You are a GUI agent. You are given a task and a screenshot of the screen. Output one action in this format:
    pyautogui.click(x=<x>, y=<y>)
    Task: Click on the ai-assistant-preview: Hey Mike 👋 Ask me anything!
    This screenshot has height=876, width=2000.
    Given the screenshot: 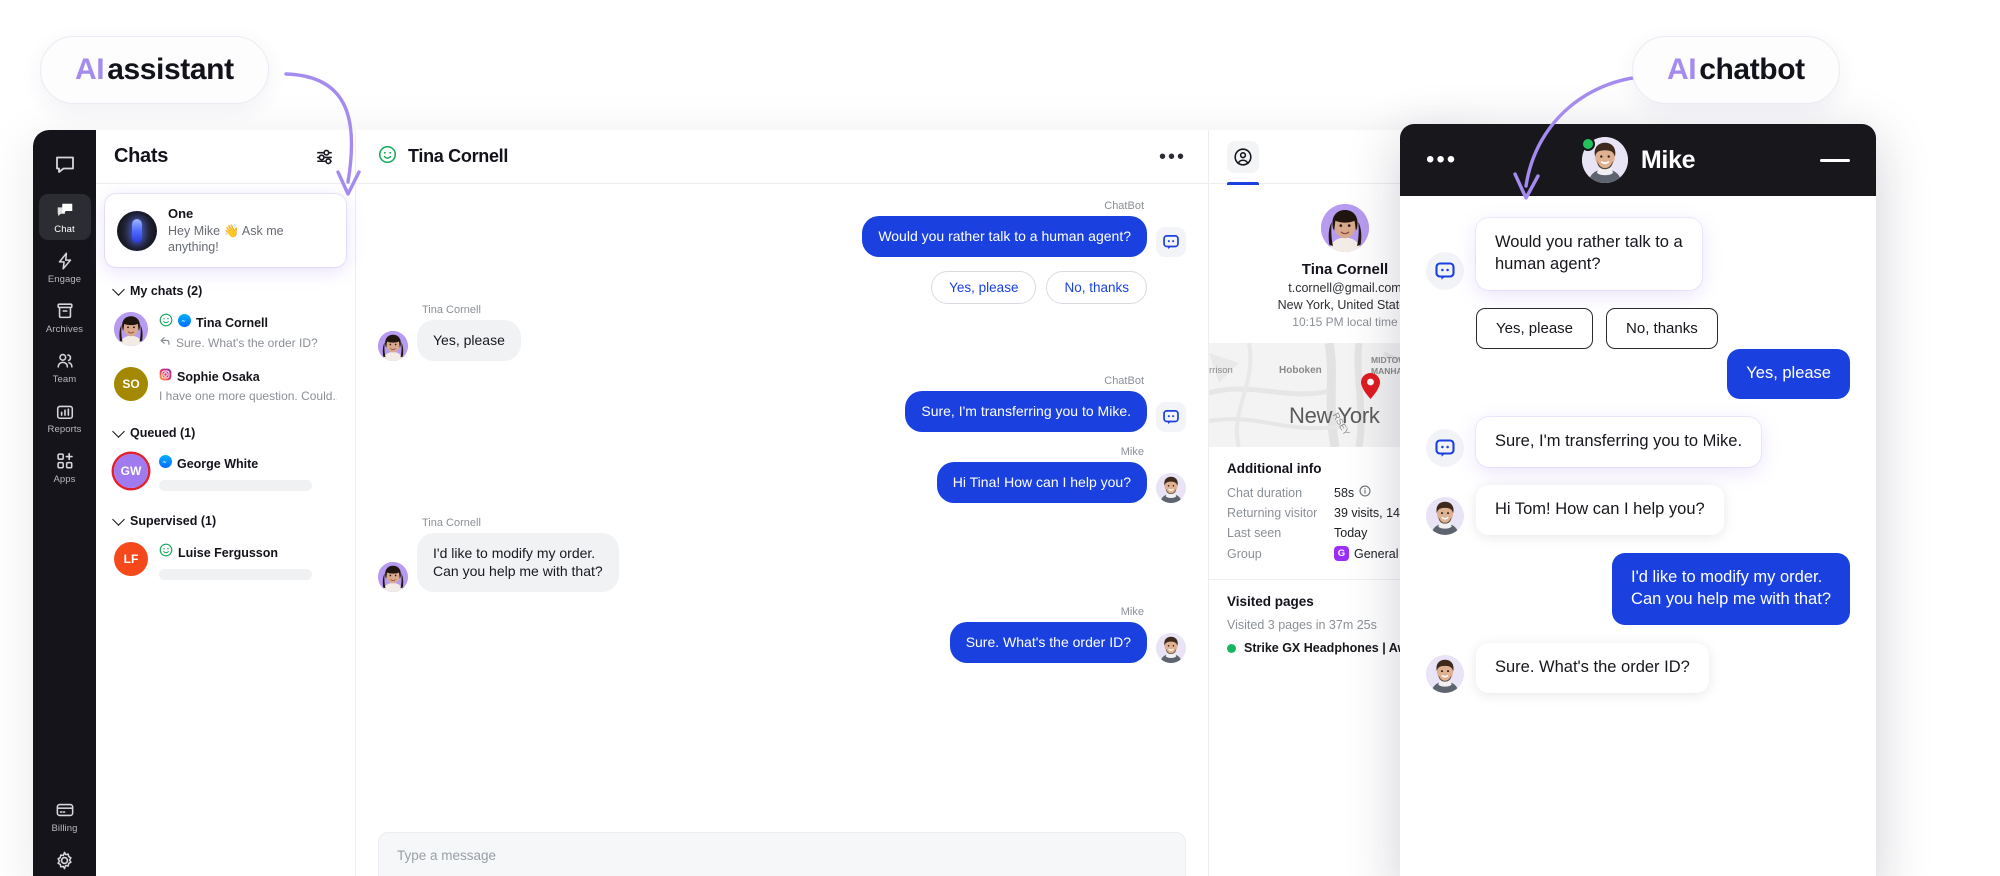 What is the action you would take?
    pyautogui.click(x=226, y=239)
    